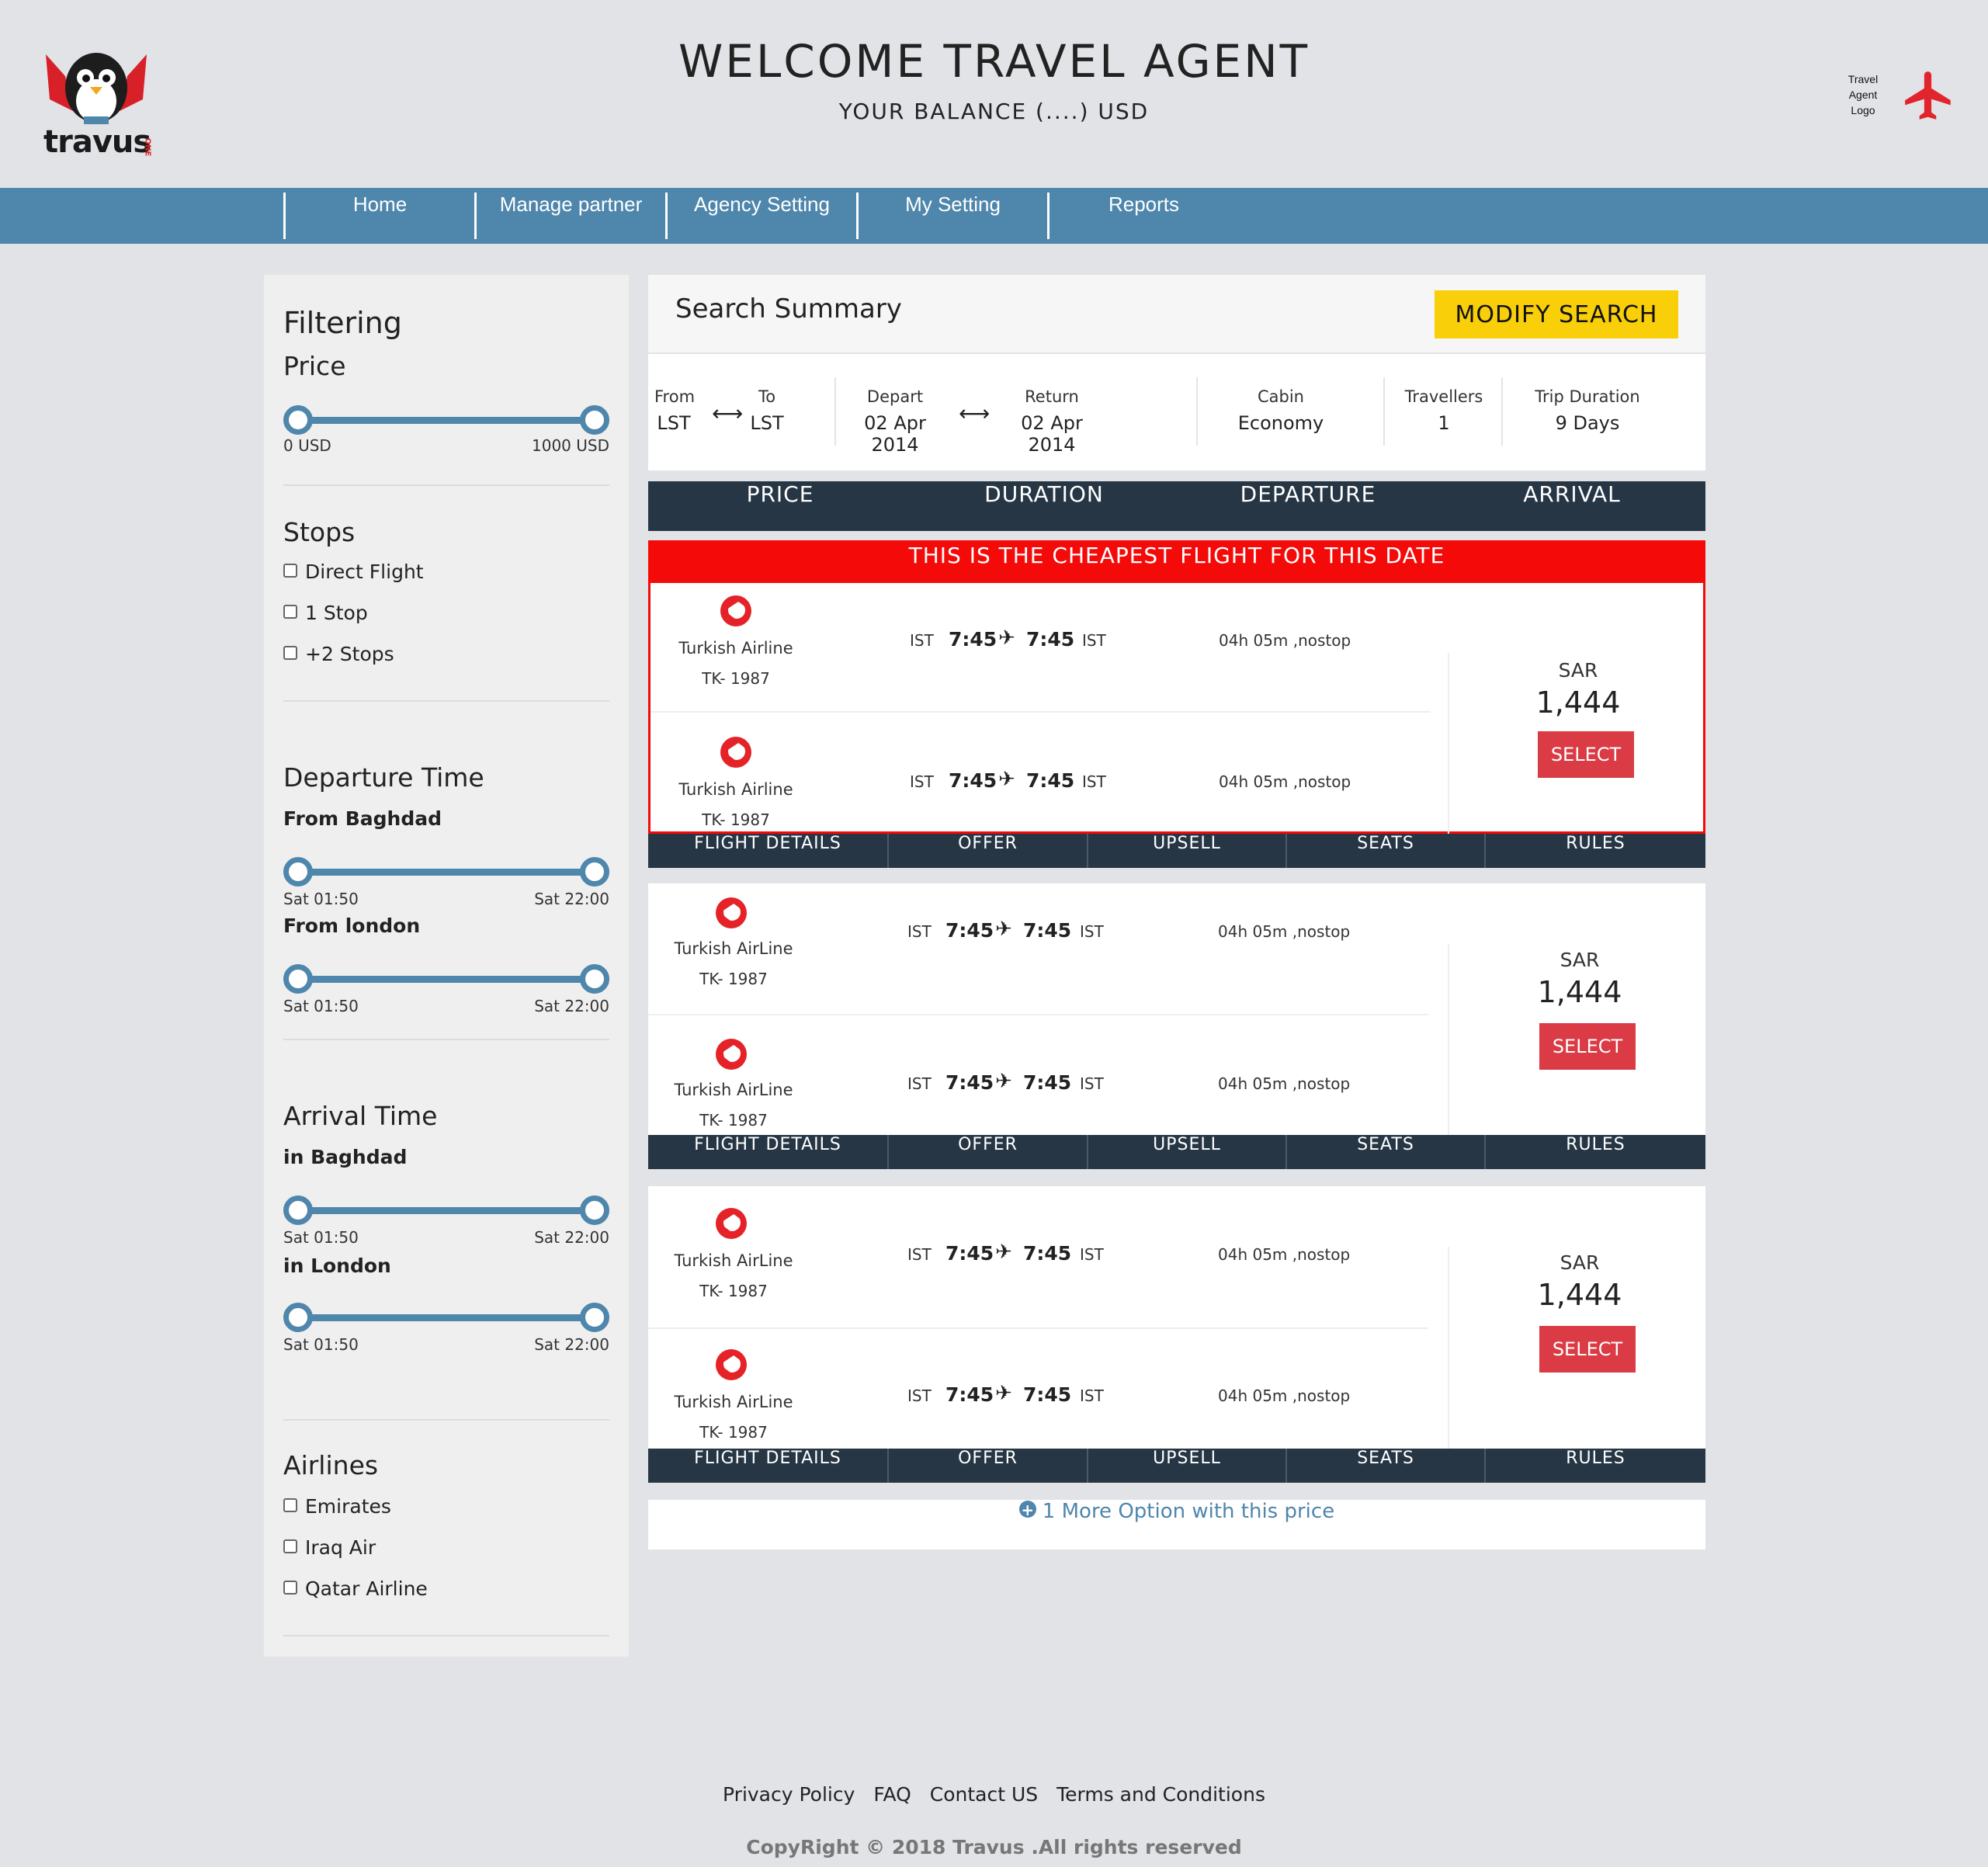 Image resolution: width=1988 pixels, height=1867 pixels. What do you see at coordinates (569, 216) in the screenshot?
I see `nav-manage-partner: Manage partner` at bounding box center [569, 216].